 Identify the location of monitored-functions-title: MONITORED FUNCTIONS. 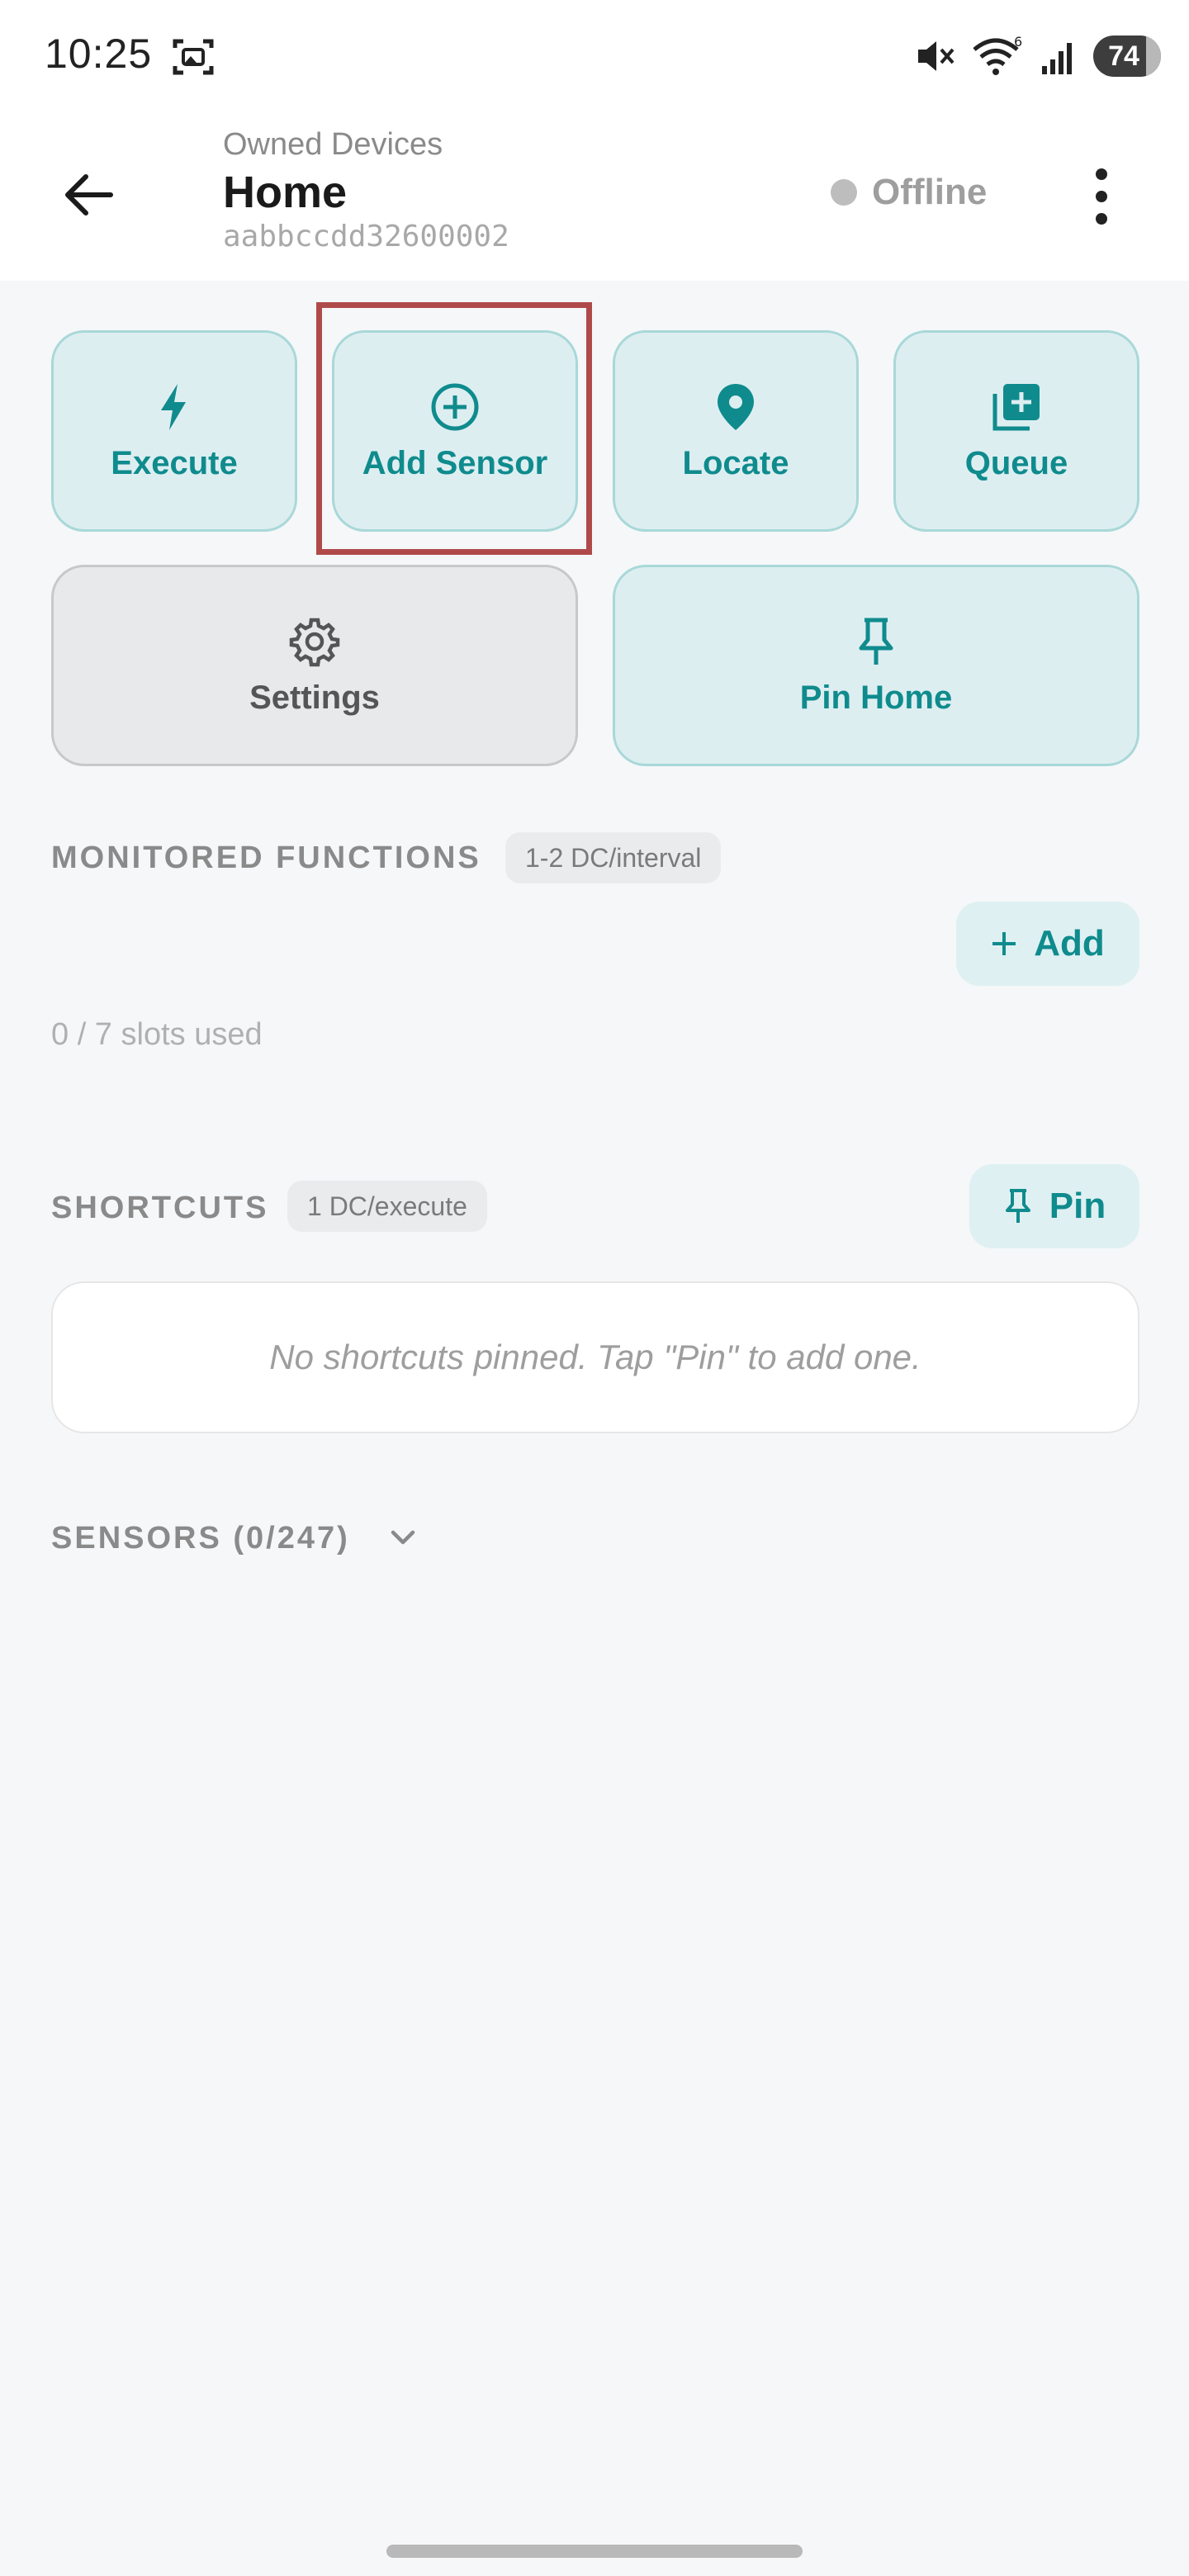
(266, 858).